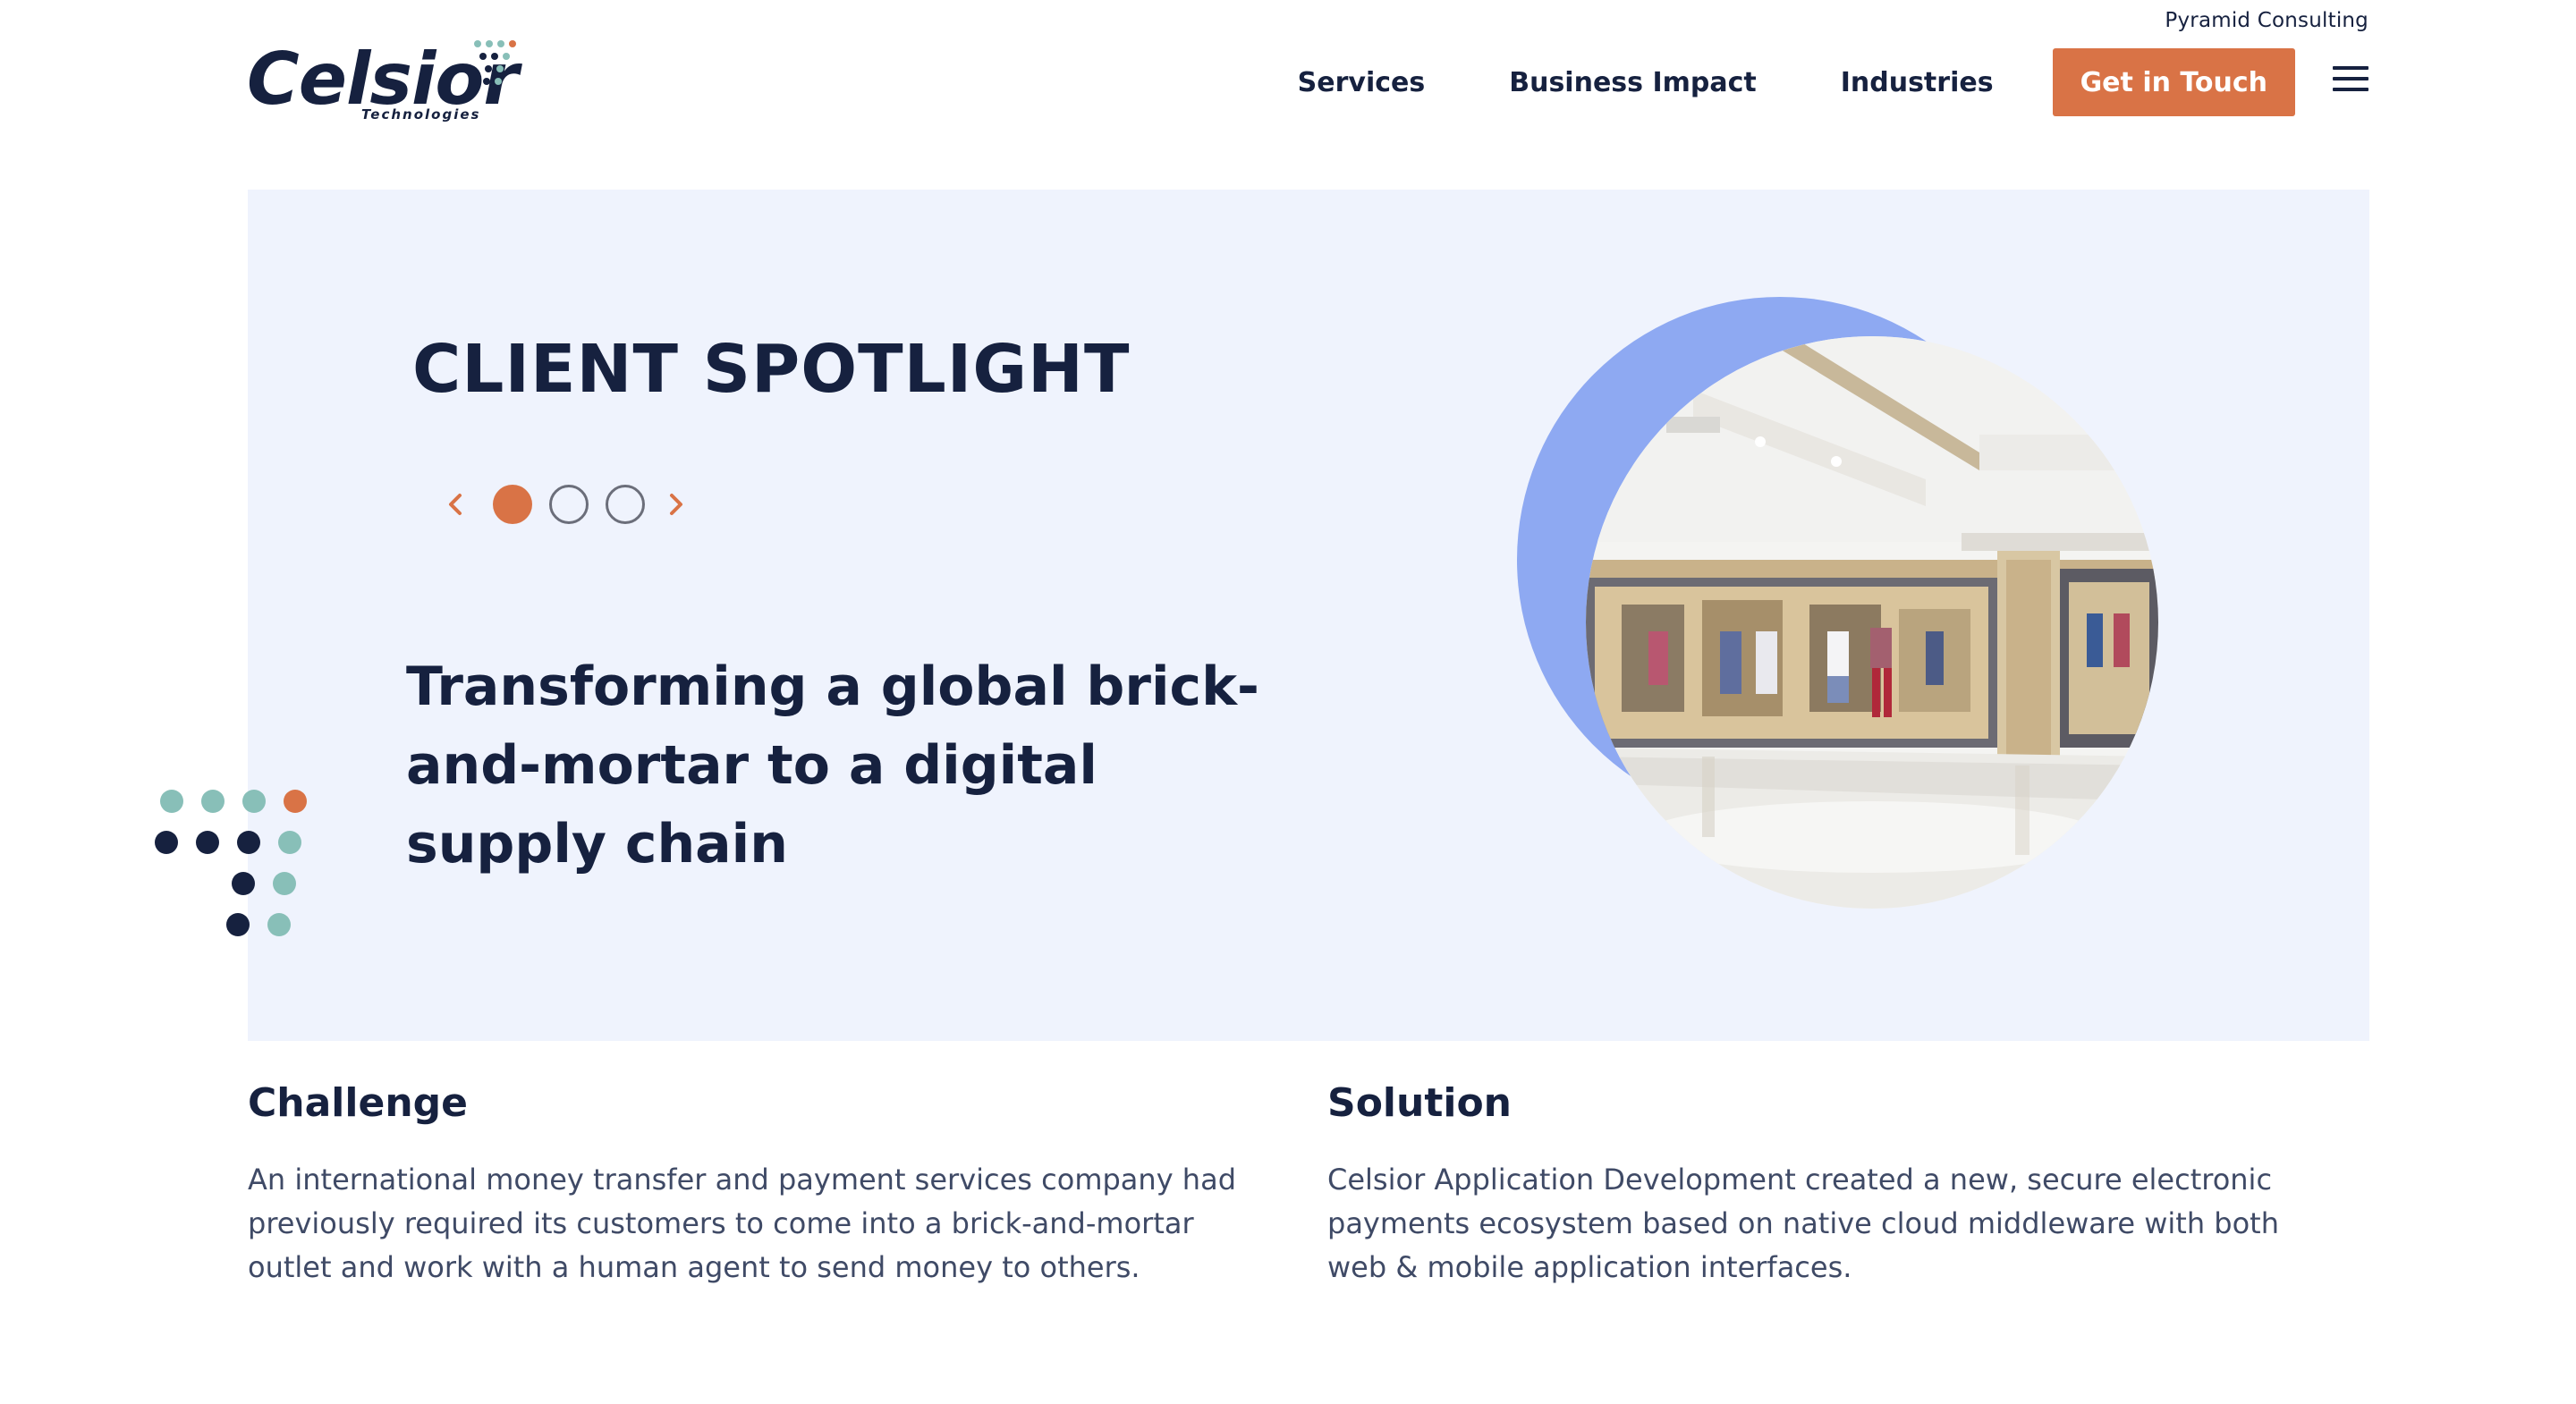 Image resolution: width=2576 pixels, height=1404 pixels. Describe the element at coordinates (455, 504) in the screenshot. I see `chevron-left-icon` at that location.